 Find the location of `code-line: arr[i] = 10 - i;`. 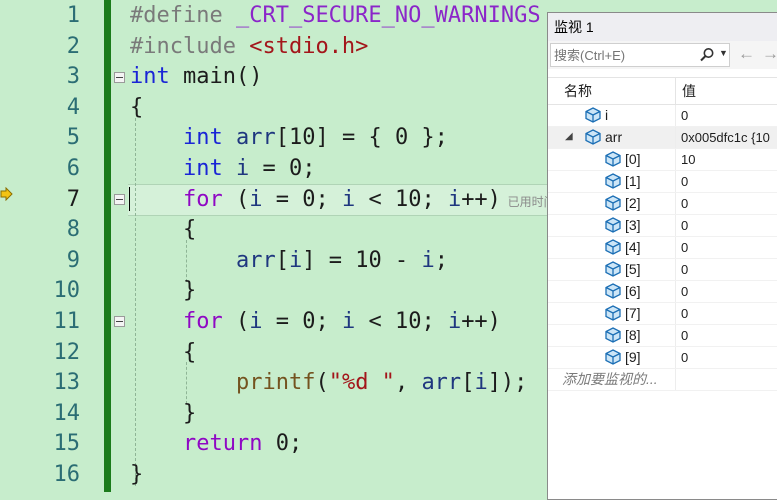

code-line: arr[i] = 10 - i; is located at coordinates (289, 261).